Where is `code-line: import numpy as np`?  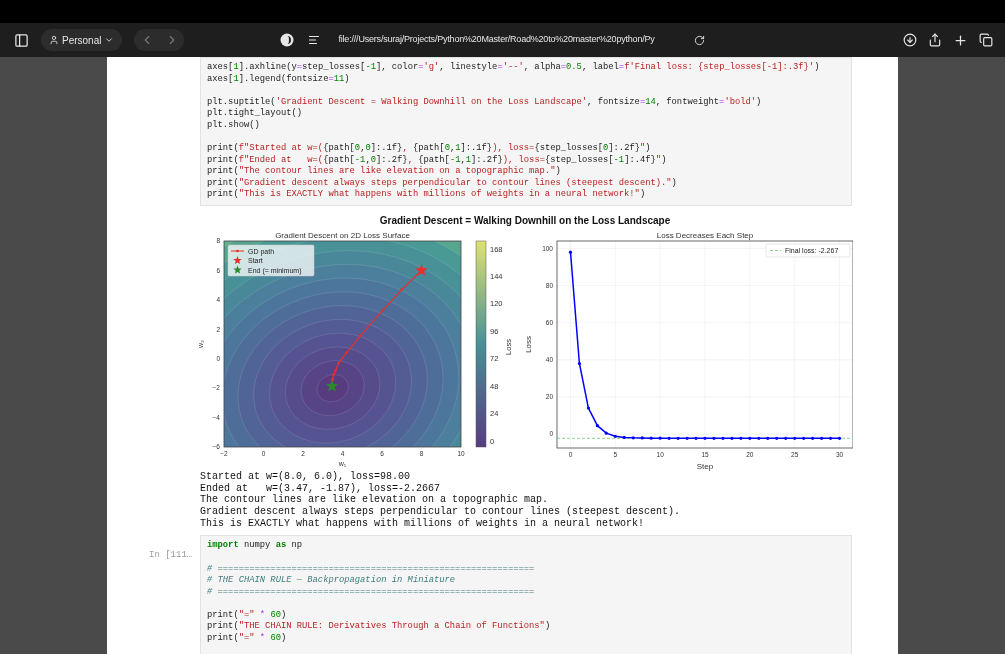 code-line: import numpy as np is located at coordinates (255, 546).